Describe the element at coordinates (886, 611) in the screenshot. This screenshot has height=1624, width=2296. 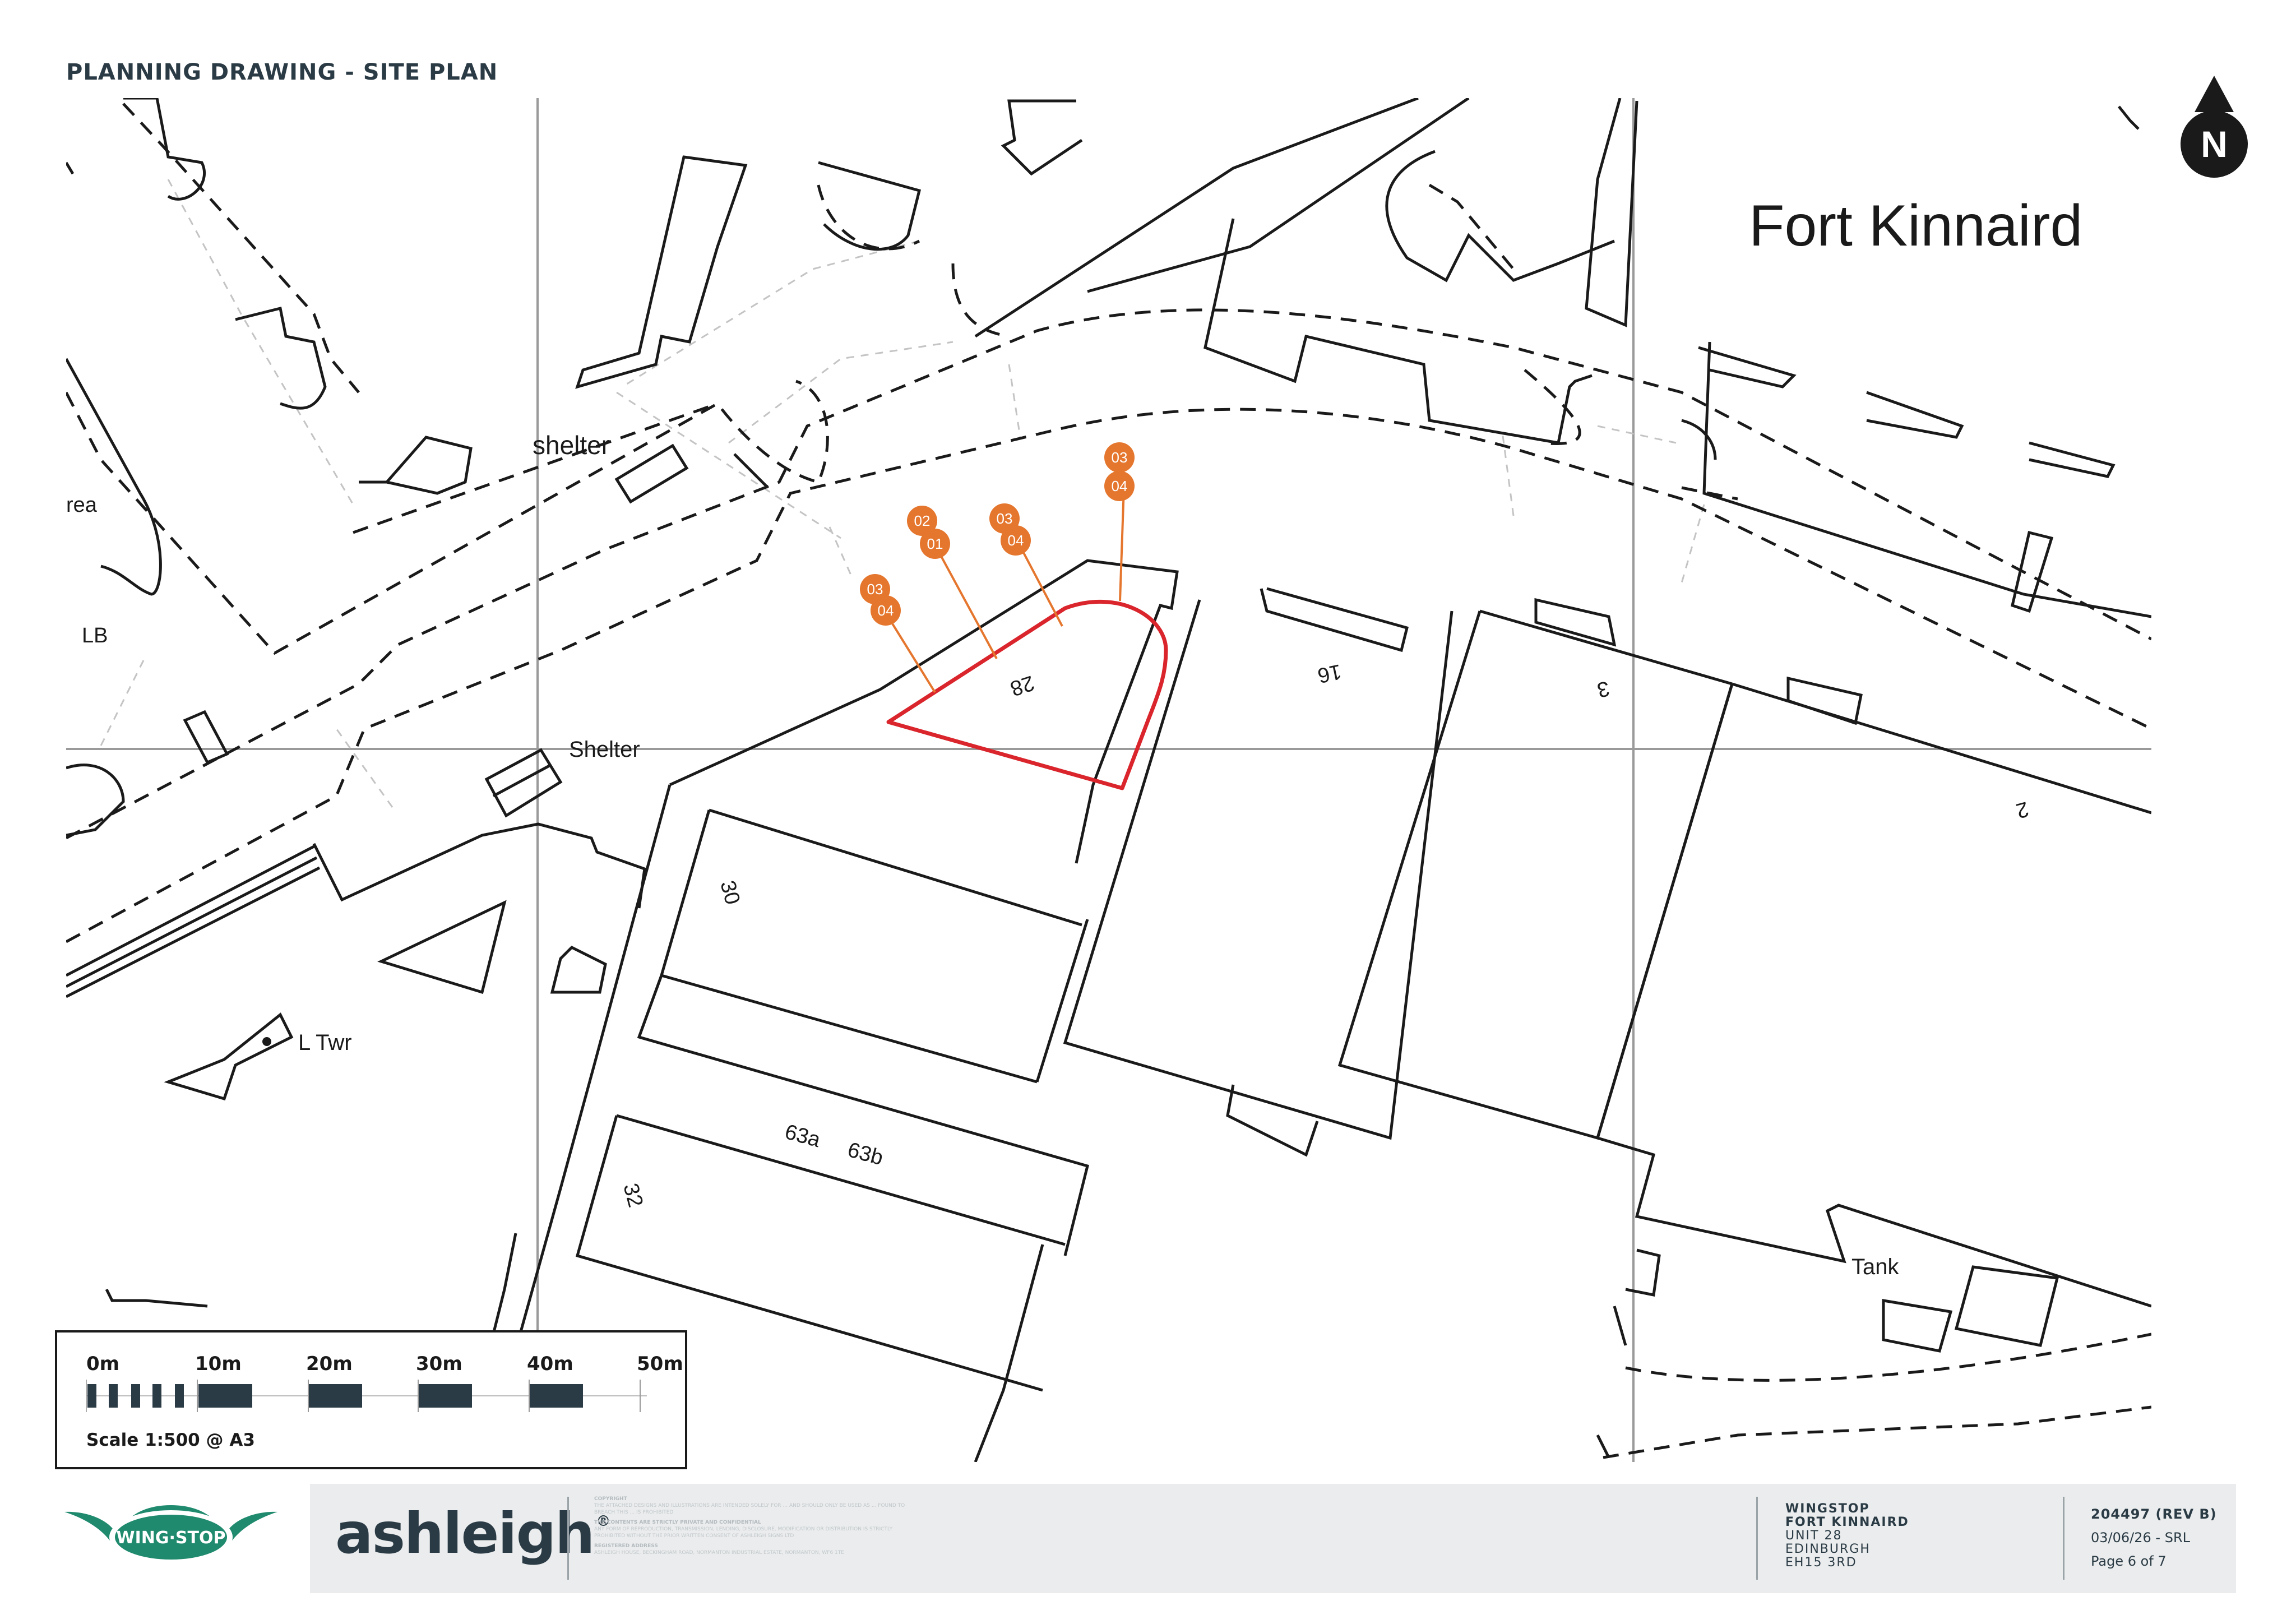
I see `marker-1-bottom: 04` at that location.